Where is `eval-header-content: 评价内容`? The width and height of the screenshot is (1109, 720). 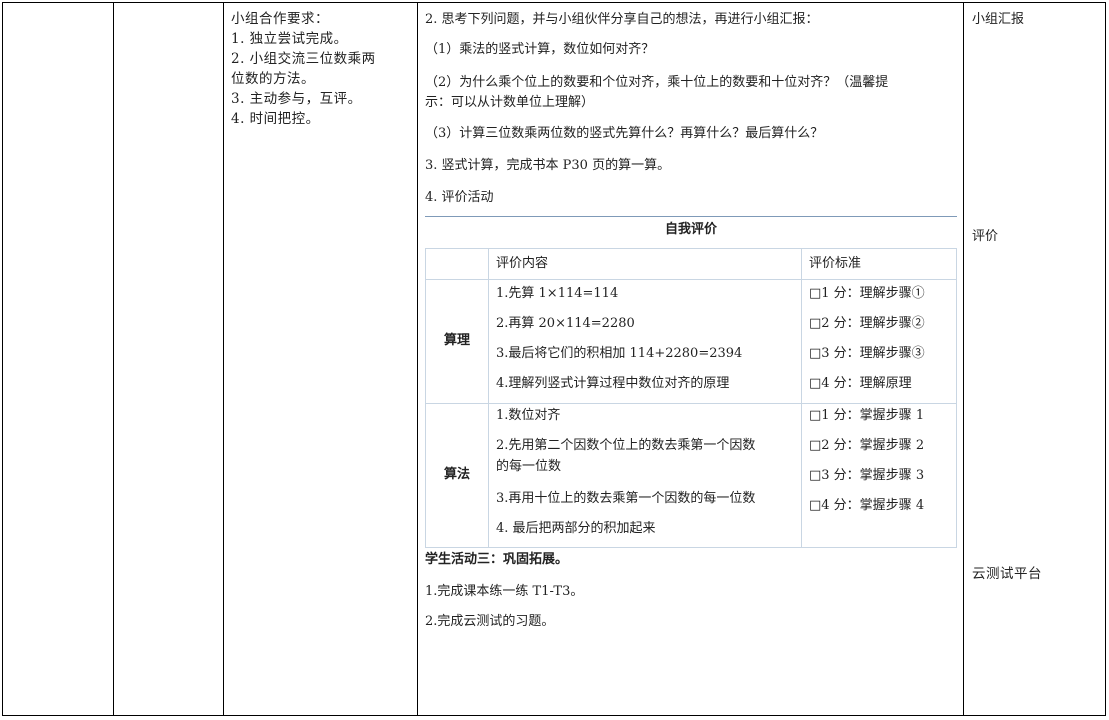
eval-header-content: 评价内容 is located at coordinates (522, 263).